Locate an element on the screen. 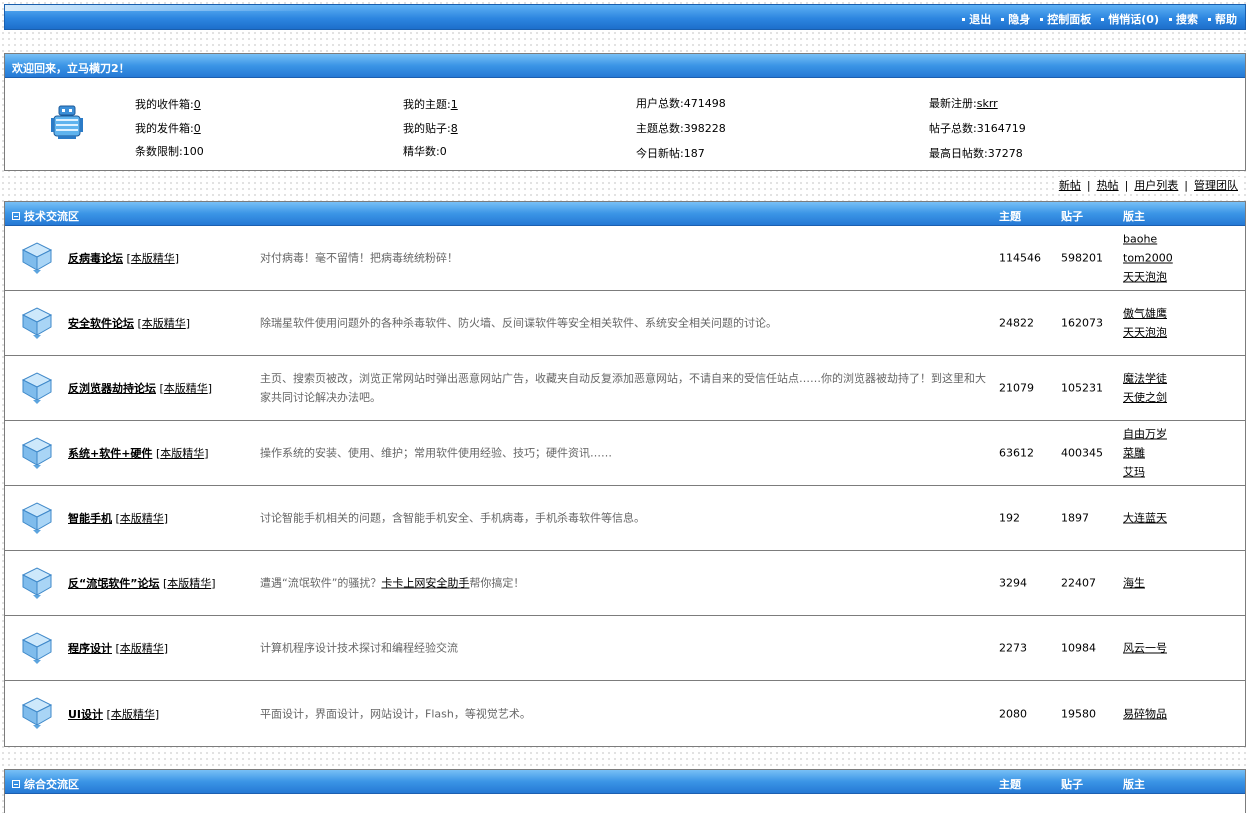 This screenshot has width=1250, height=813. moderator-link: 易碎物品 is located at coordinates (1145, 713).